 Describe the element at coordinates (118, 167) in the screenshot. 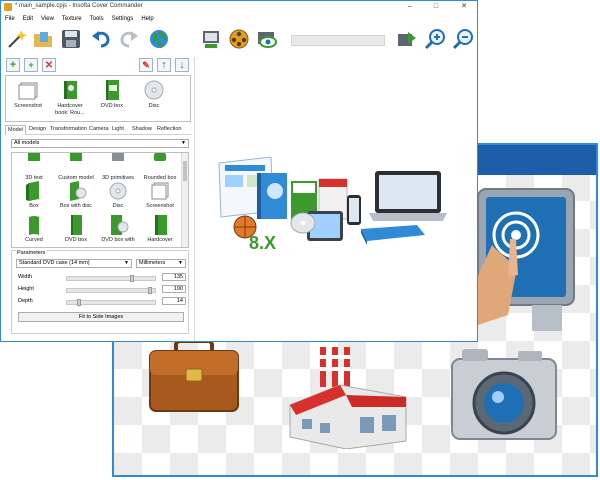

I see `gallery-item: 3D primitives` at that location.